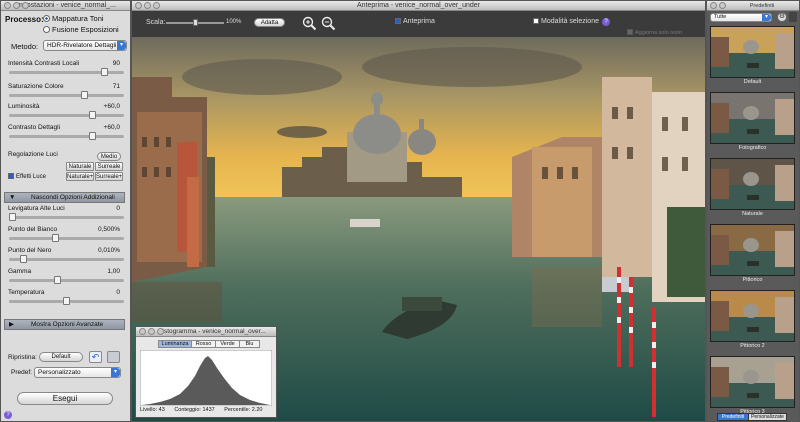 Image resolution: width=800 pixels, height=422 pixels. What do you see at coordinates (78, 18) in the screenshot?
I see `radio-mappatura-label: Mappatura Toni` at bounding box center [78, 18].